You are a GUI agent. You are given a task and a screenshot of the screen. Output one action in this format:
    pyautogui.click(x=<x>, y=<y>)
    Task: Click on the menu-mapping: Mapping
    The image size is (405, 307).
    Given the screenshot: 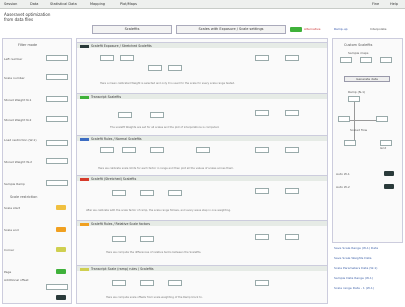 What is the action you would take?
    pyautogui.click(x=97, y=4)
    